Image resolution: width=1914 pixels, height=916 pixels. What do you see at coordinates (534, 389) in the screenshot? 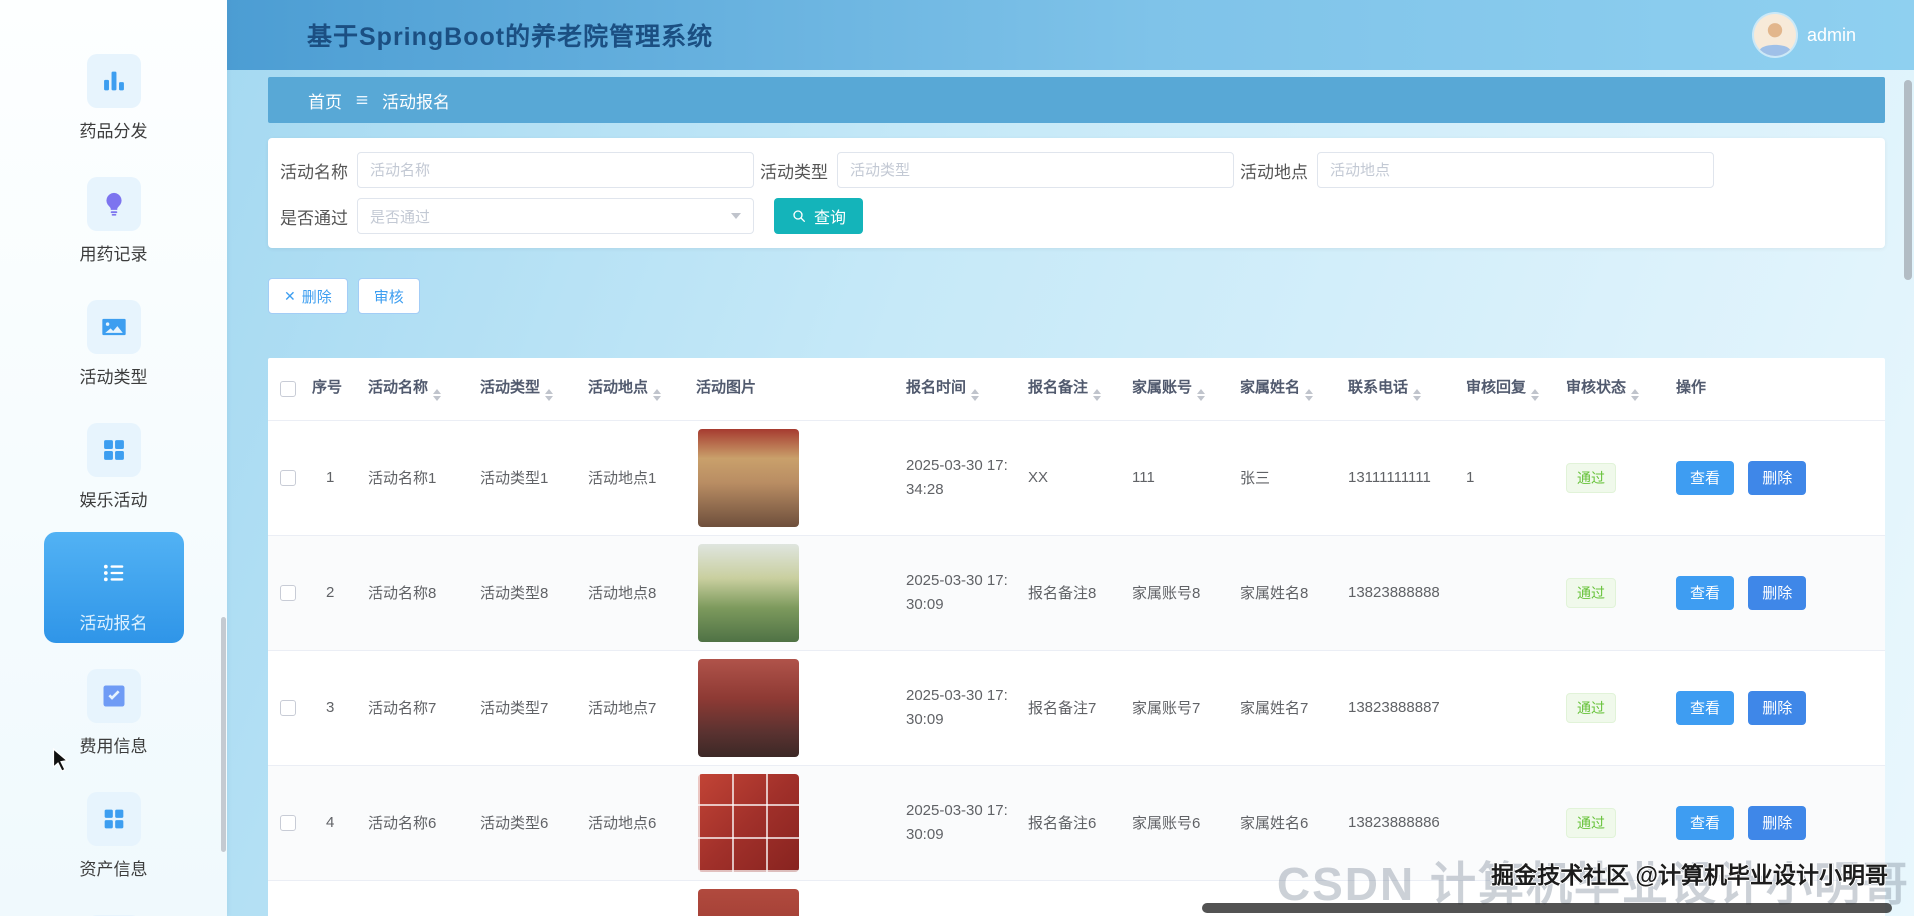
I see `column-header: 活动类型` at bounding box center [534, 389].